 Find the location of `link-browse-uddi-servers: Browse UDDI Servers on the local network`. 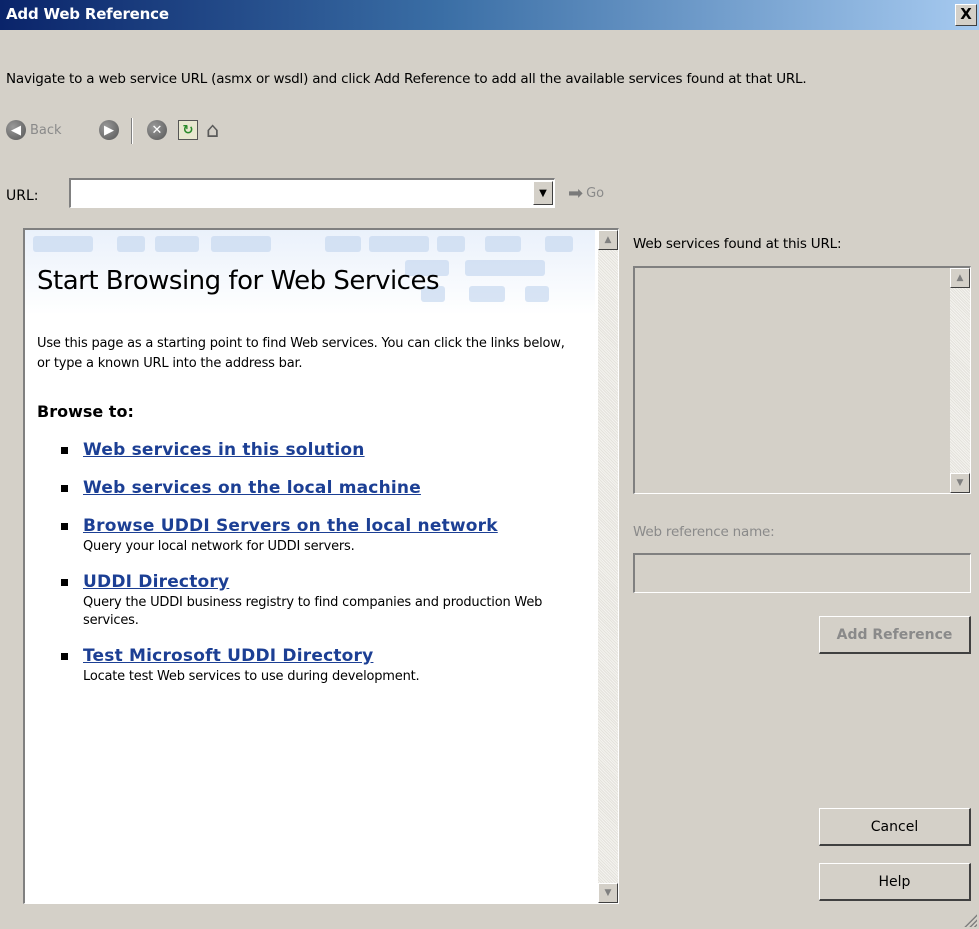

link-browse-uddi-servers: Browse UDDI Servers on the local network is located at coordinates (332, 526).